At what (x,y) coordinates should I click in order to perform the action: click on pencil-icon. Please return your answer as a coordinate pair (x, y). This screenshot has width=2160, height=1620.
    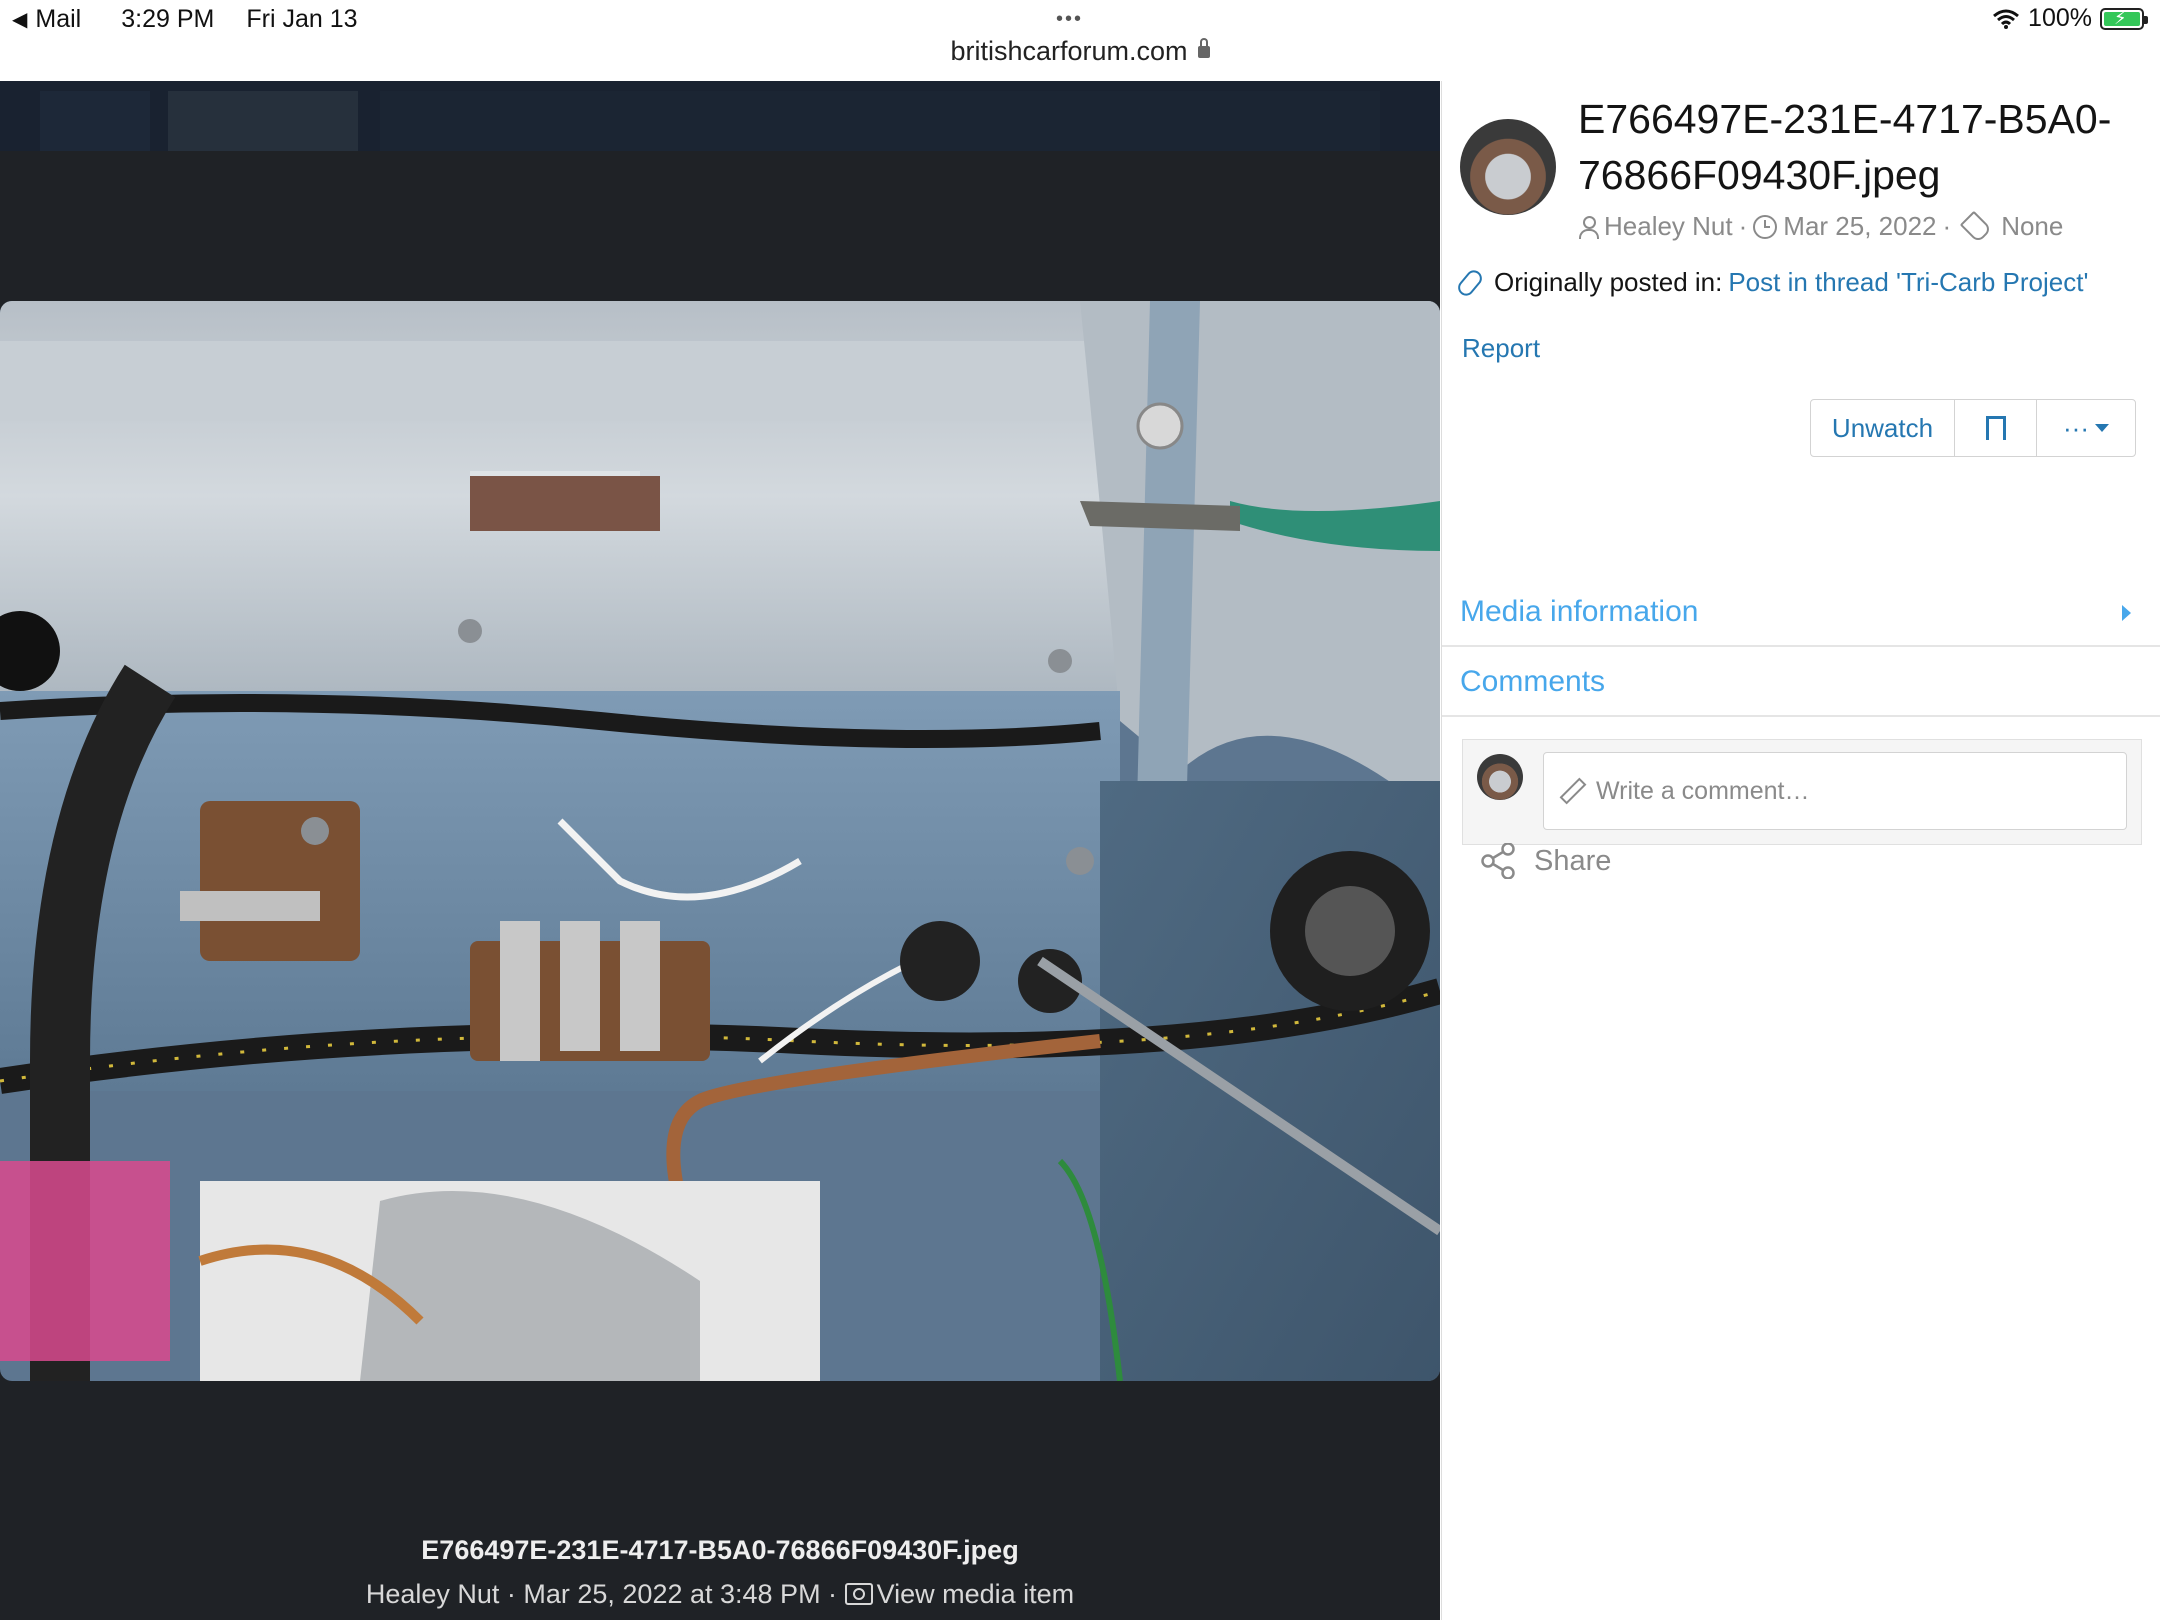
    Looking at the image, I should click on (1573, 791).